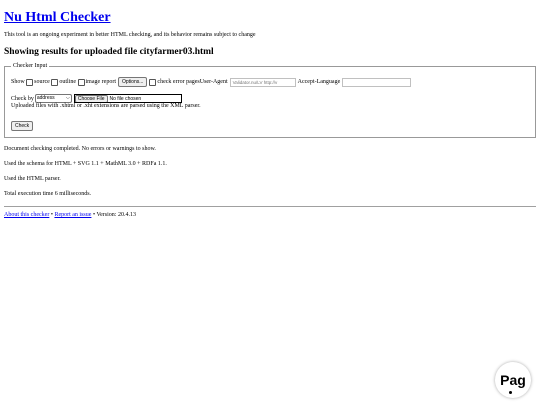 Image resolution: width=540 pixels, height=405 pixels. I want to click on divider, so click(270, 206).